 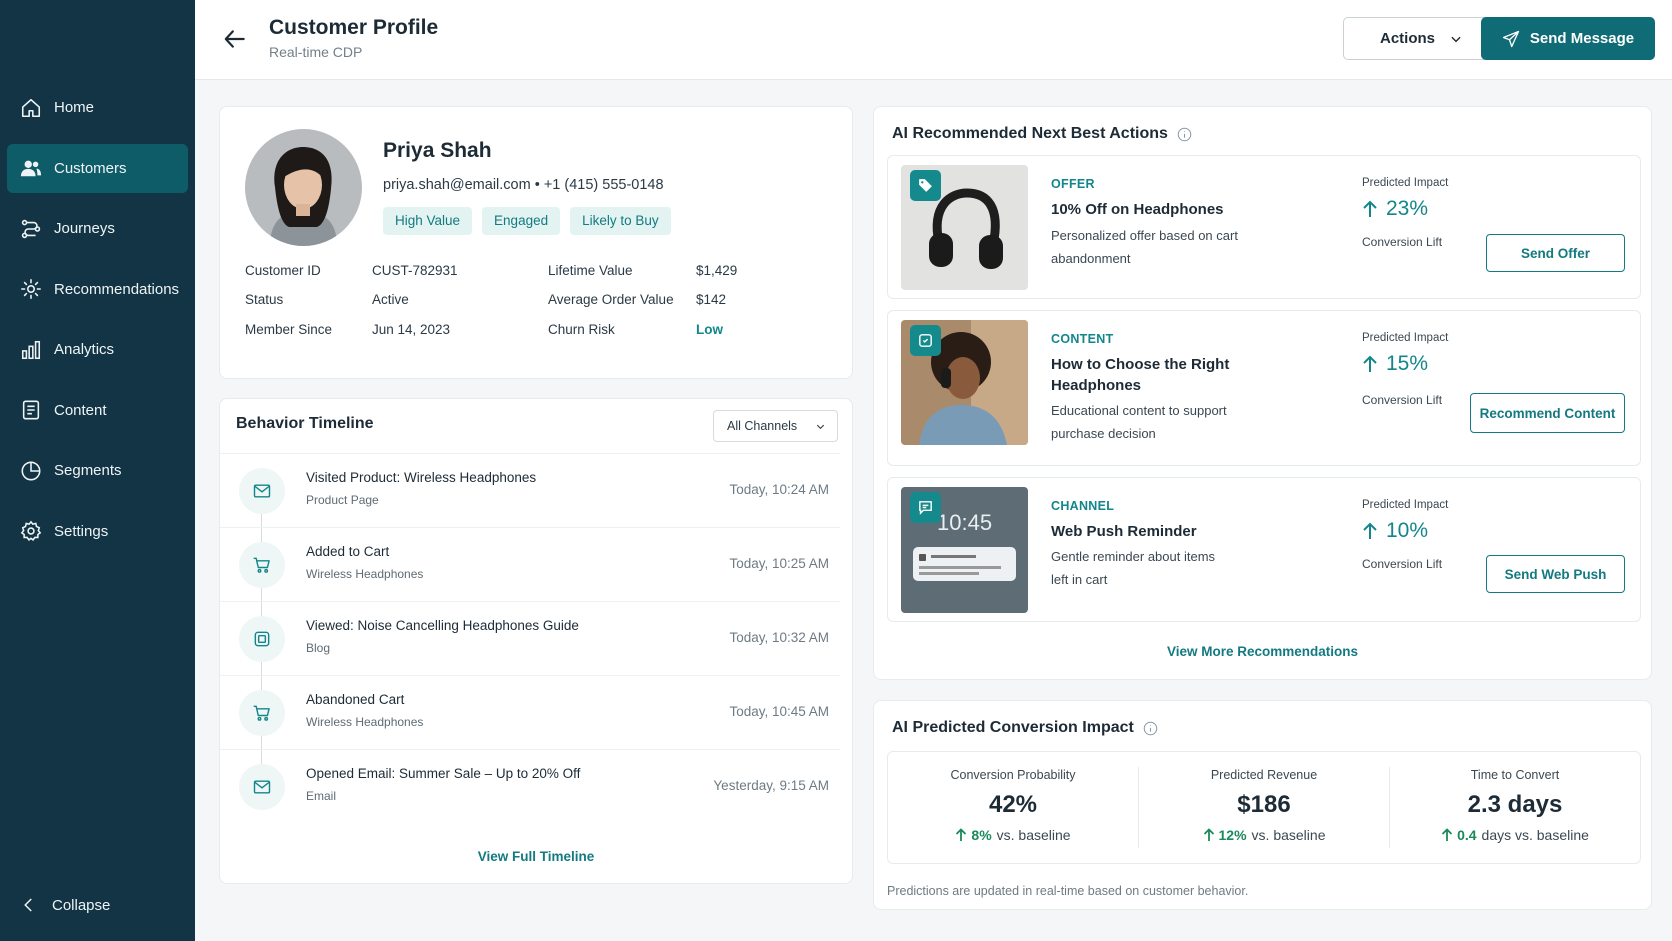 I want to click on lifetime-value: $1,429, so click(x=717, y=270).